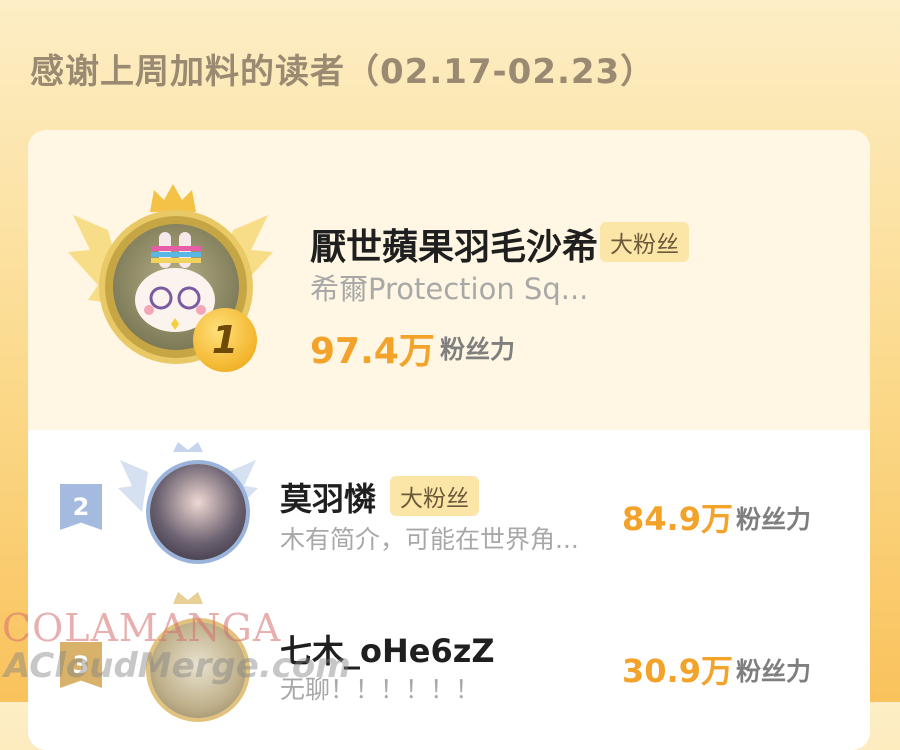  Describe the element at coordinates (328, 497) in the screenshot. I see `reader-name: 莫羽憐` at that location.